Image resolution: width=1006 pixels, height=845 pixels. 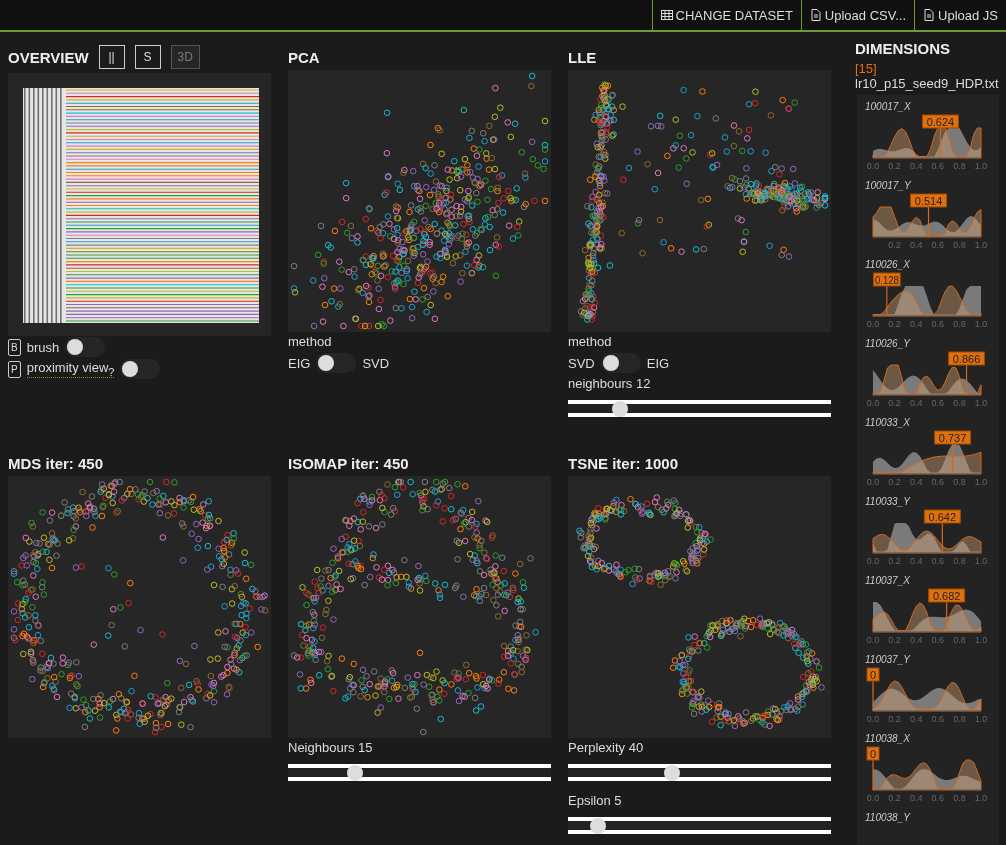 What do you see at coordinates (960, 15) in the screenshot?
I see `upload-button: Upload JS` at bounding box center [960, 15].